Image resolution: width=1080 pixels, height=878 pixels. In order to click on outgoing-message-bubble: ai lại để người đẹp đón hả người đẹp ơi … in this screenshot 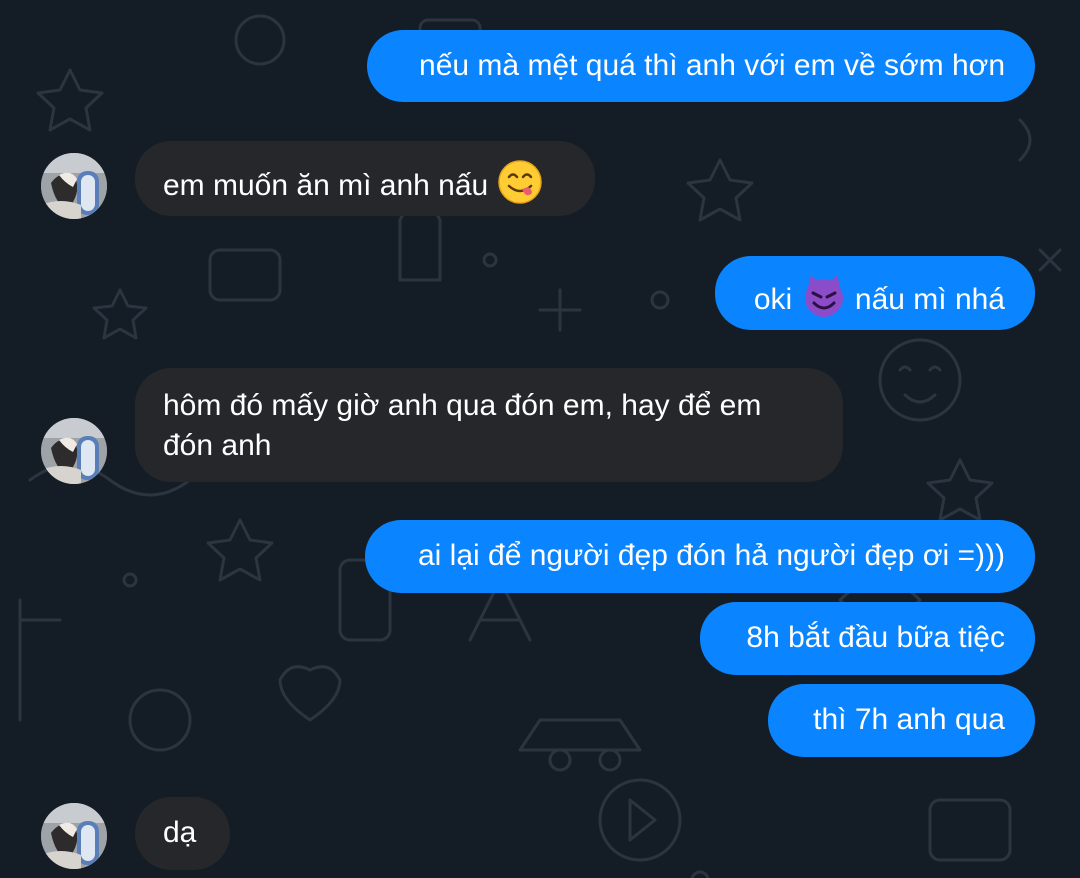, I will do `click(700, 556)`.